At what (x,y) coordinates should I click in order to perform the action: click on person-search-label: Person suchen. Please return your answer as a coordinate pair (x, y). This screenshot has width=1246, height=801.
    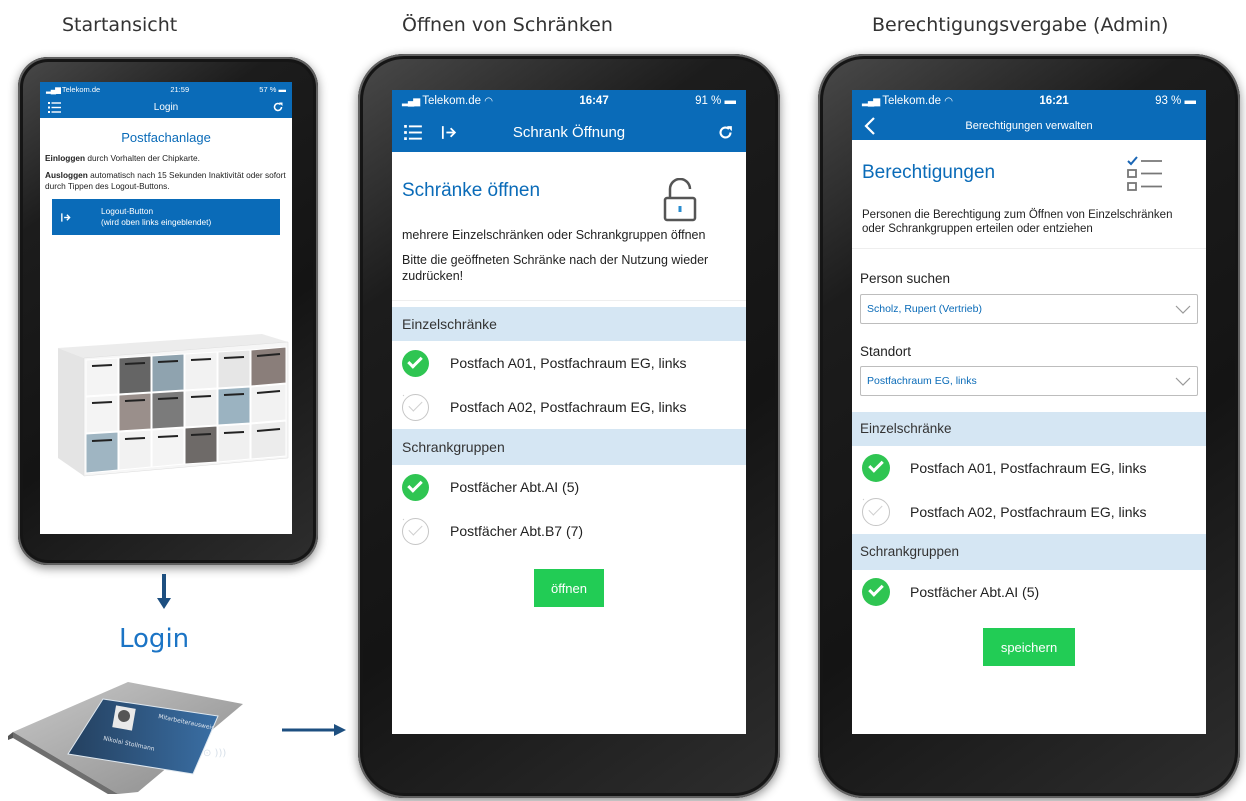
    Looking at the image, I should click on (905, 278).